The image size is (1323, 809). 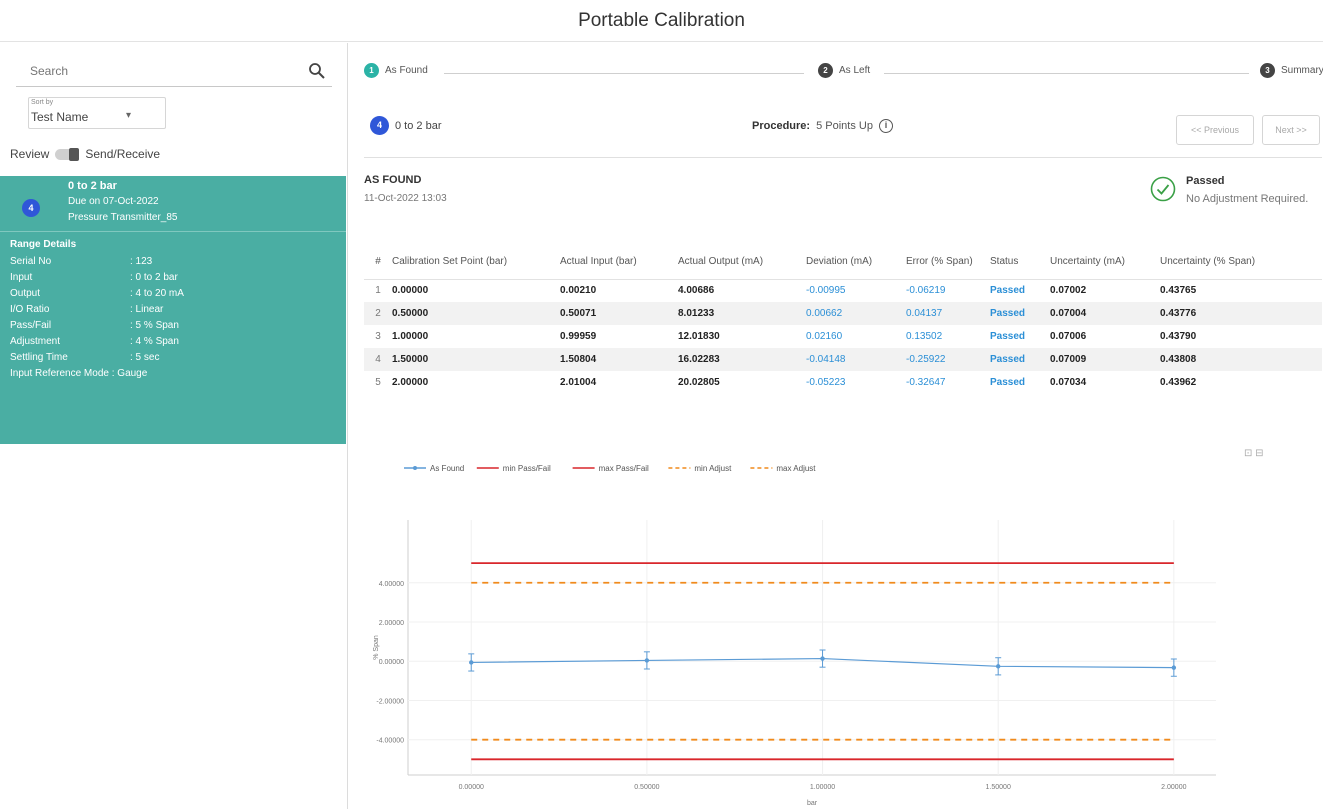 What do you see at coordinates (1205, 181) in the screenshot?
I see `result-status: Passed` at bounding box center [1205, 181].